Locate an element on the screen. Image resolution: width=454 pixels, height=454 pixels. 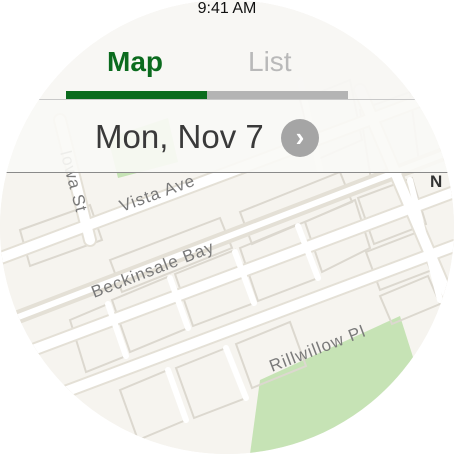
chevron-right-icon: › is located at coordinates (300, 137).